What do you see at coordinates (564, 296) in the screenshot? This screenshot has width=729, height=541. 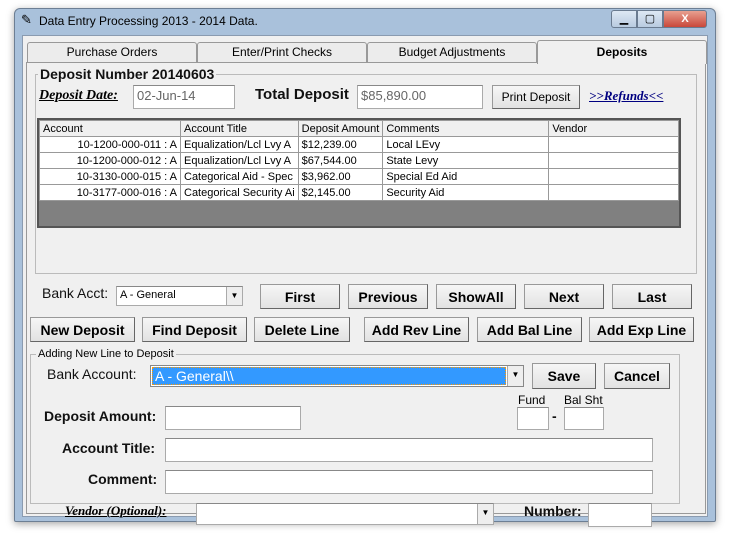 I see `next-button: Next` at bounding box center [564, 296].